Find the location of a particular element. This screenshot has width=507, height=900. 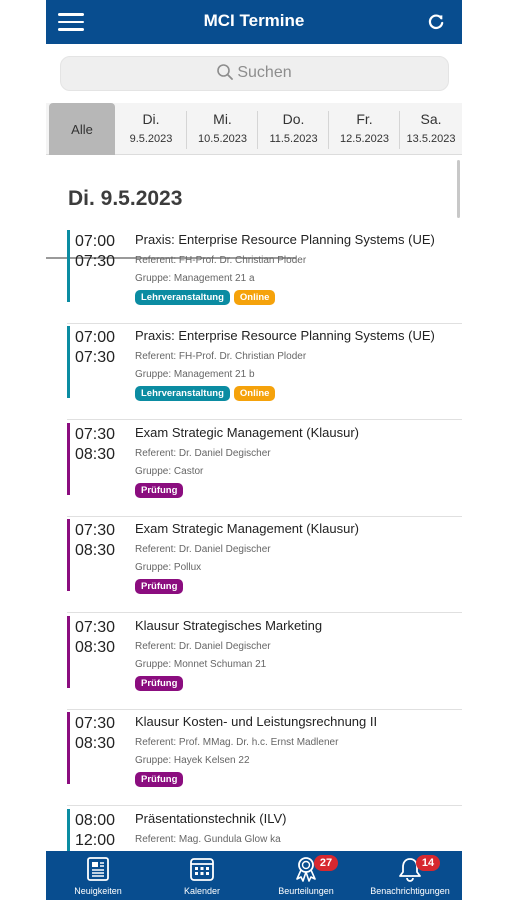

event-group: Gruppe: Management 21 b is located at coordinates (195, 374).